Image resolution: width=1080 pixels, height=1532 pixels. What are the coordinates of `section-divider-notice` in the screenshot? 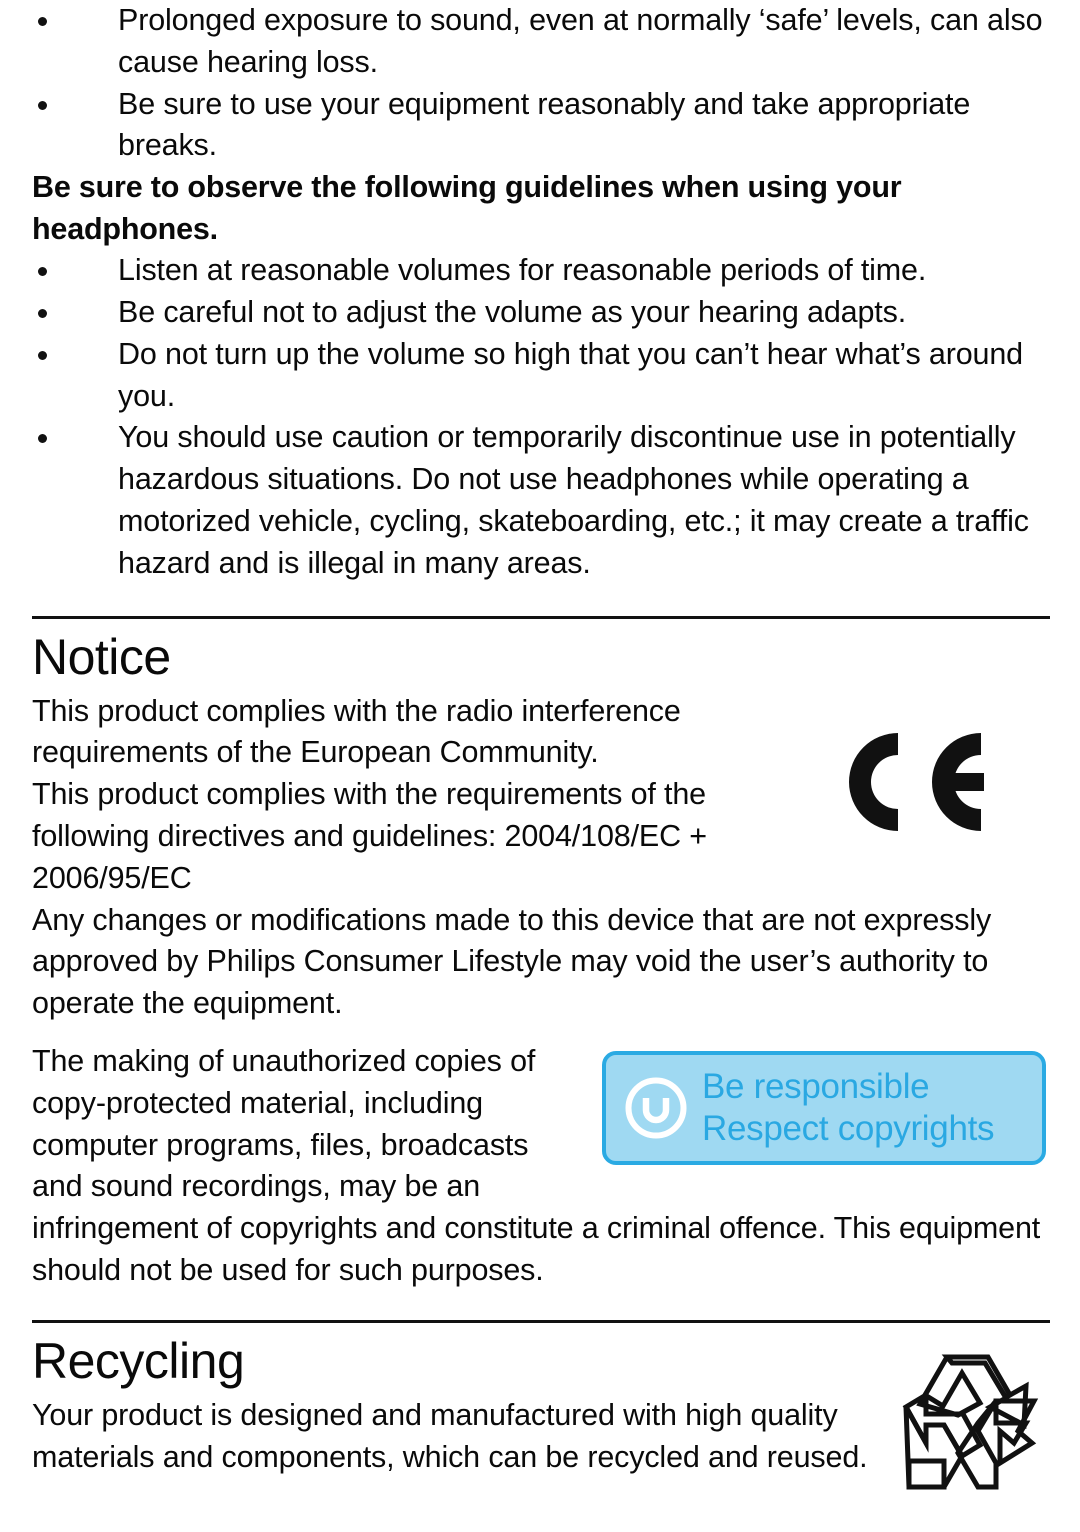 It's located at (541, 617).